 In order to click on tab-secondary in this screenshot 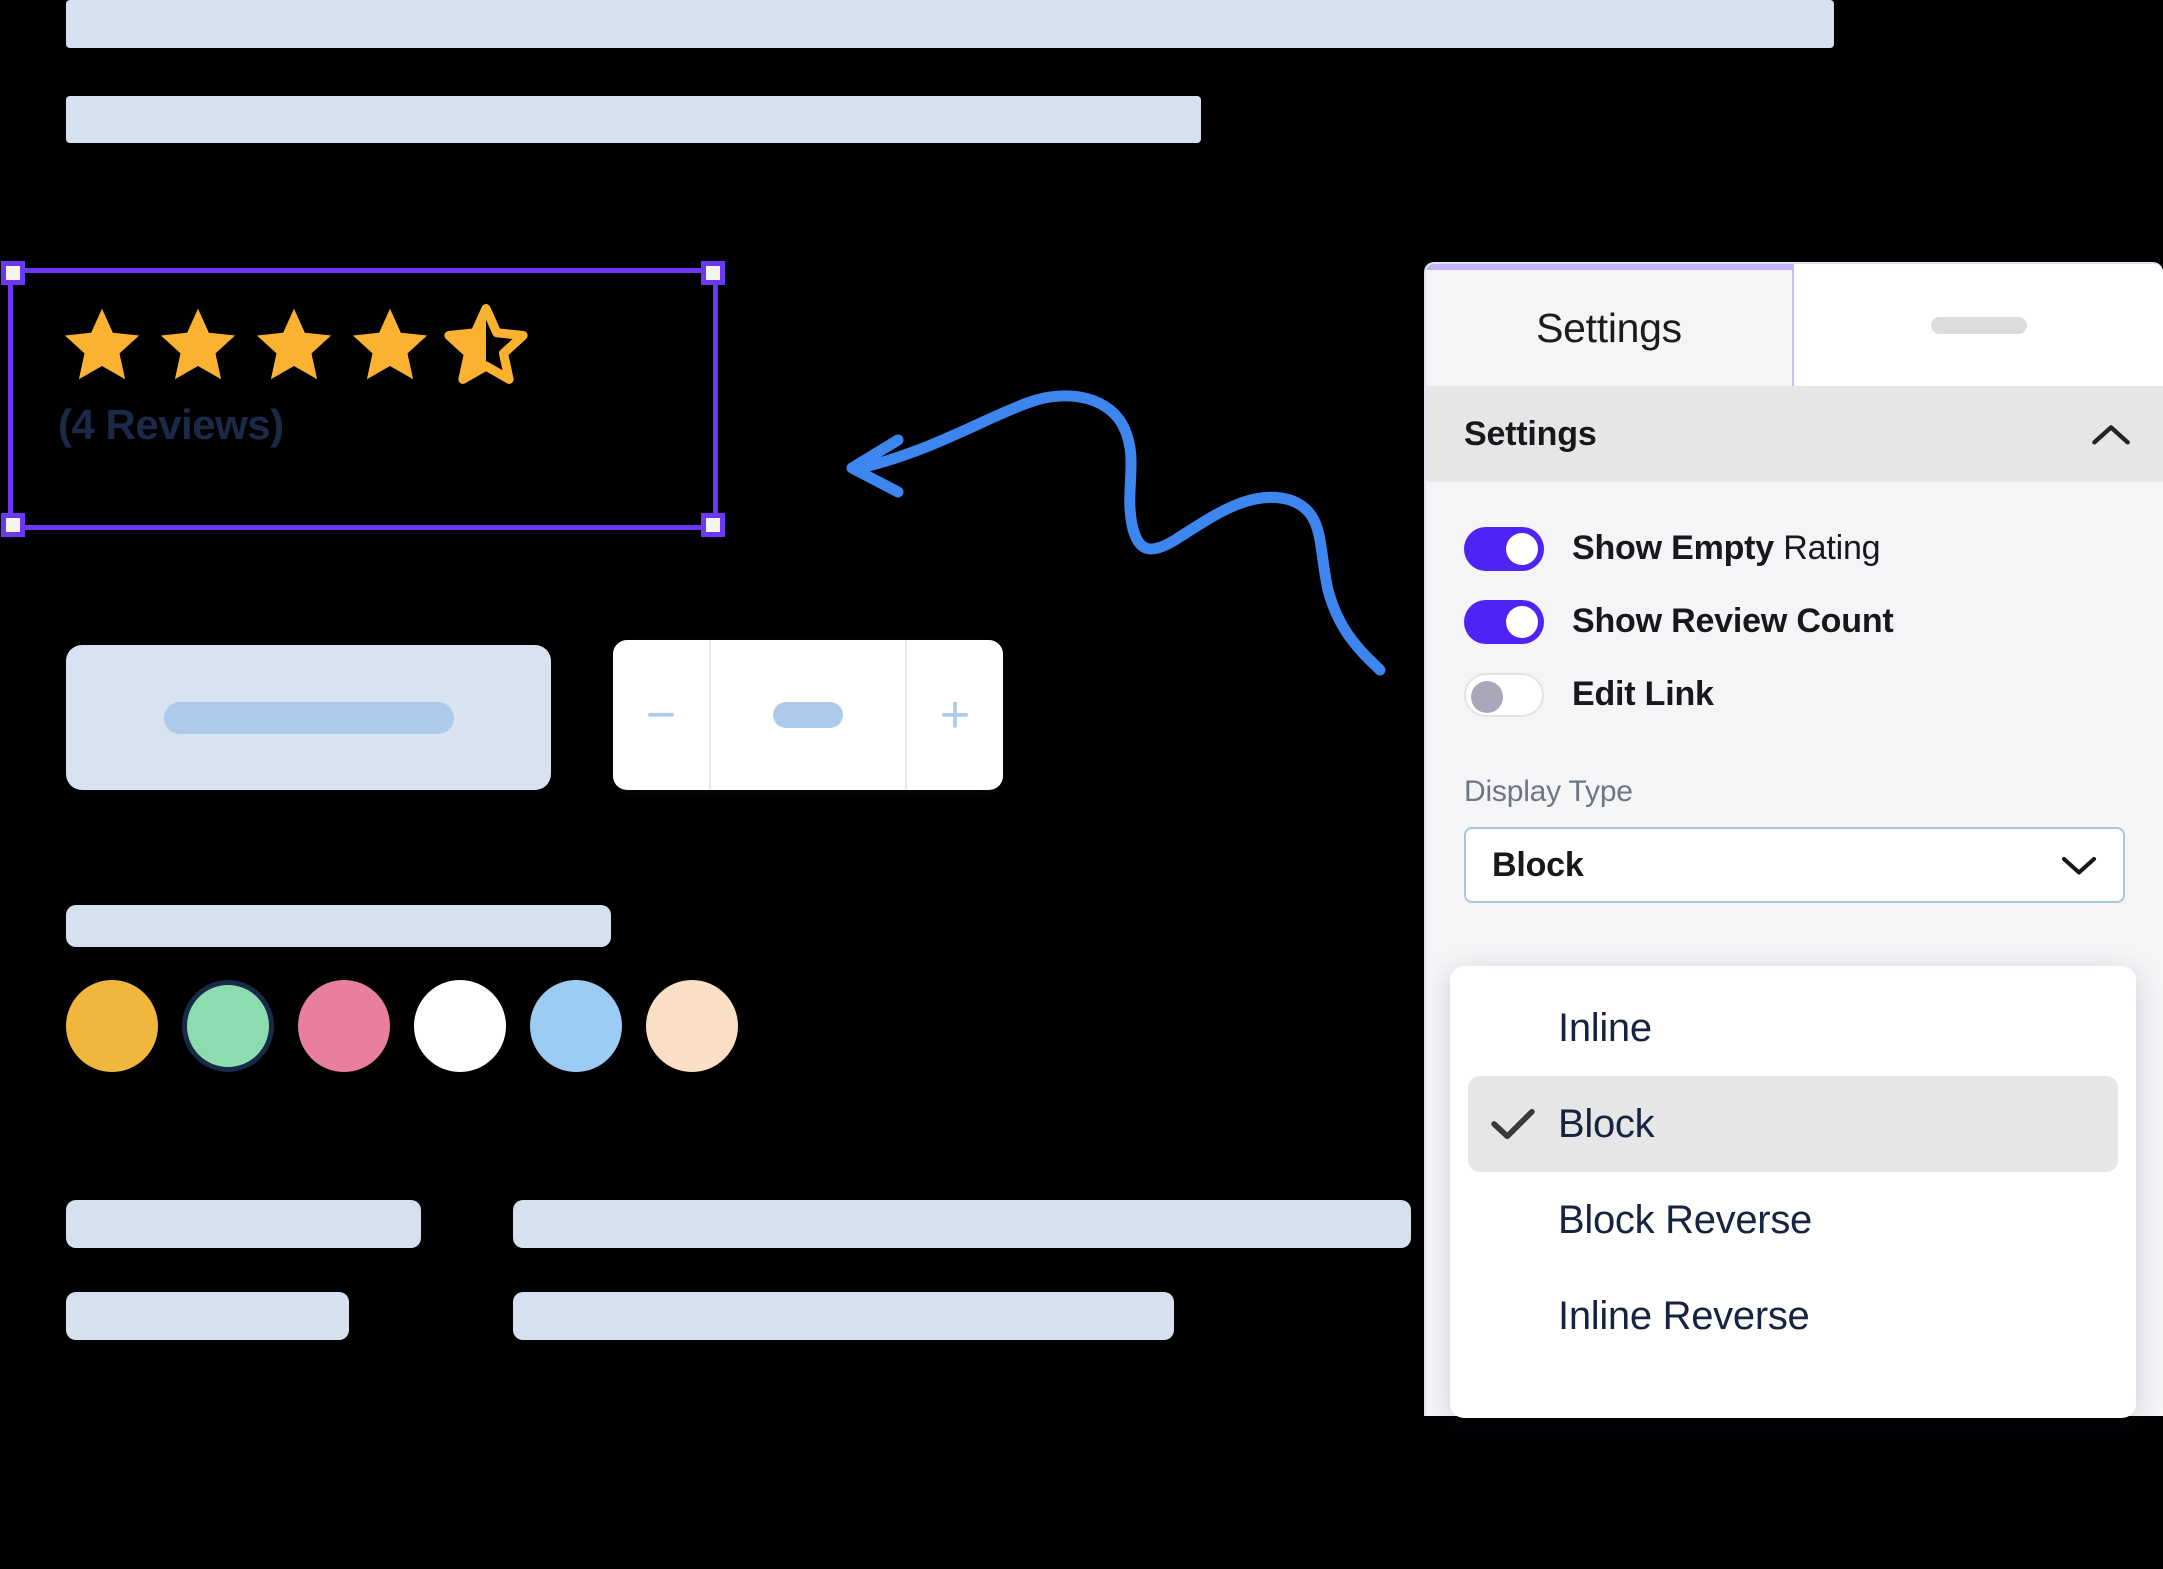, I will do `click(1978, 325)`.